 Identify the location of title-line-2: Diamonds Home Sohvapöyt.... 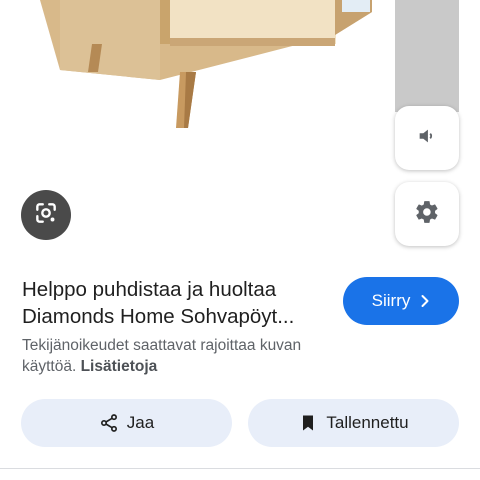
(158, 316).